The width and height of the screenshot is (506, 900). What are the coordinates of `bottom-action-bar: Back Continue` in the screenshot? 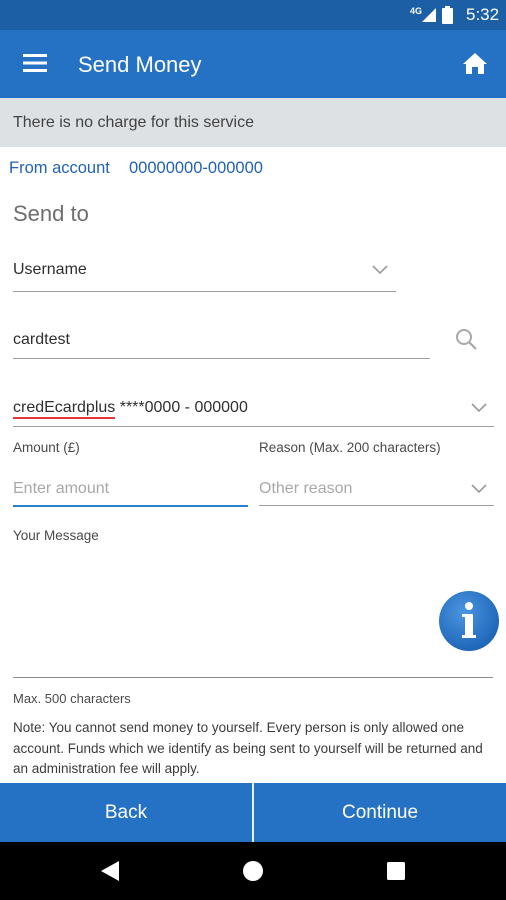 It's located at (253, 812).